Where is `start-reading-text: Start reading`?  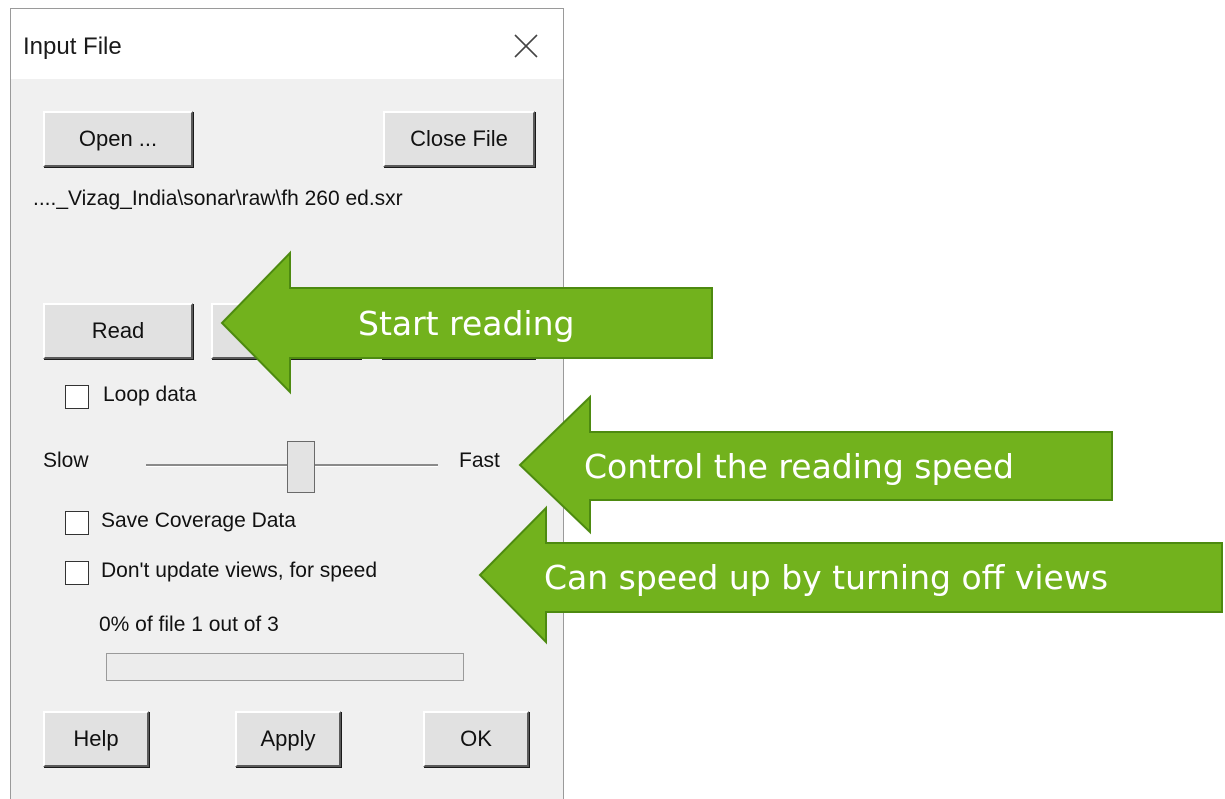
start-reading-text: Start reading is located at coordinates (466, 323).